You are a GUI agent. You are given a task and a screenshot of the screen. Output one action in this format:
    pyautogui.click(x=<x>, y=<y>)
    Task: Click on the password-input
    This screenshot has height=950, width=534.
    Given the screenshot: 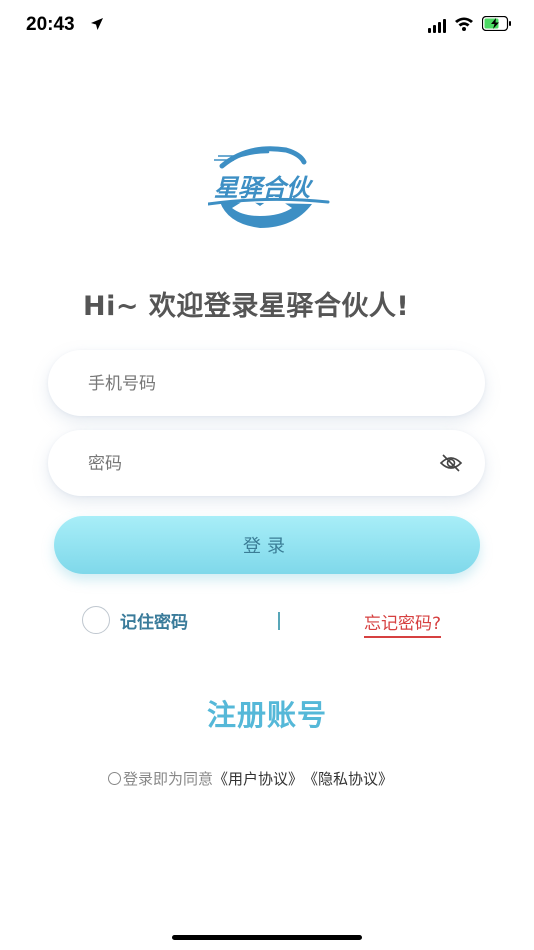 What is the action you would take?
    pyautogui.click(x=253, y=464)
    